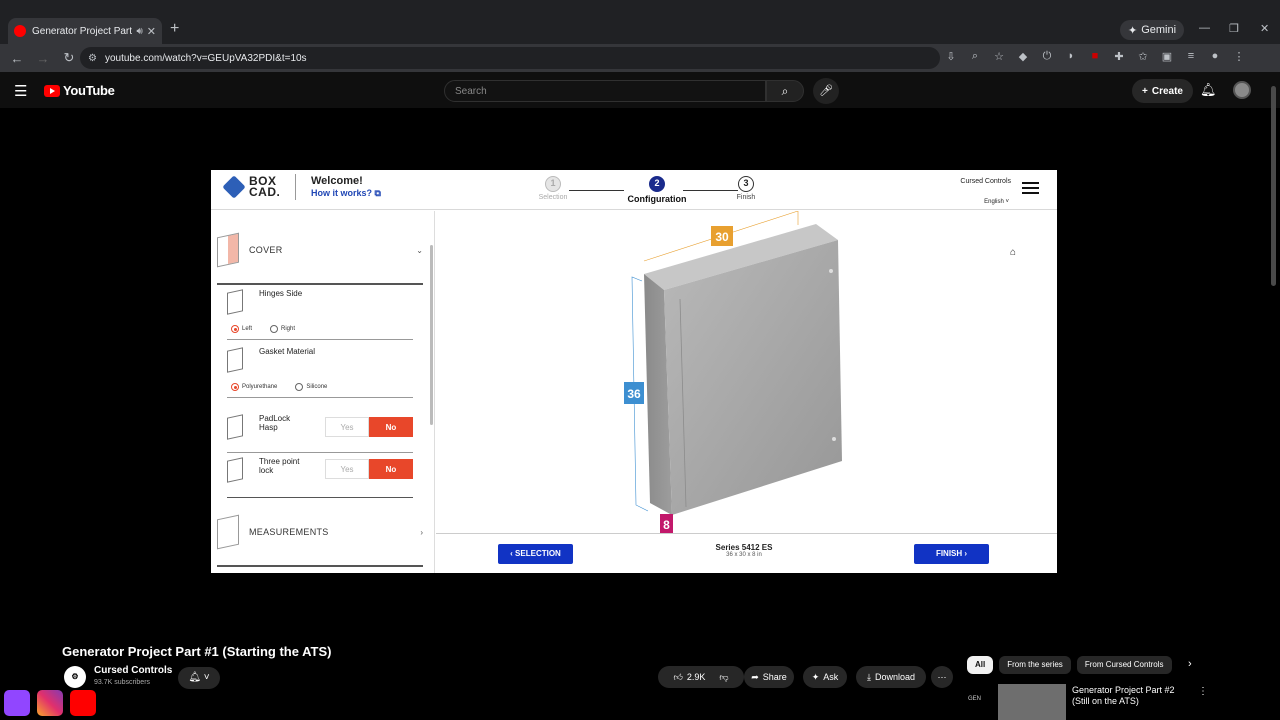  What do you see at coordinates (1208, 90) in the screenshot?
I see `notifications-icon: 🔔︎` at bounding box center [1208, 90].